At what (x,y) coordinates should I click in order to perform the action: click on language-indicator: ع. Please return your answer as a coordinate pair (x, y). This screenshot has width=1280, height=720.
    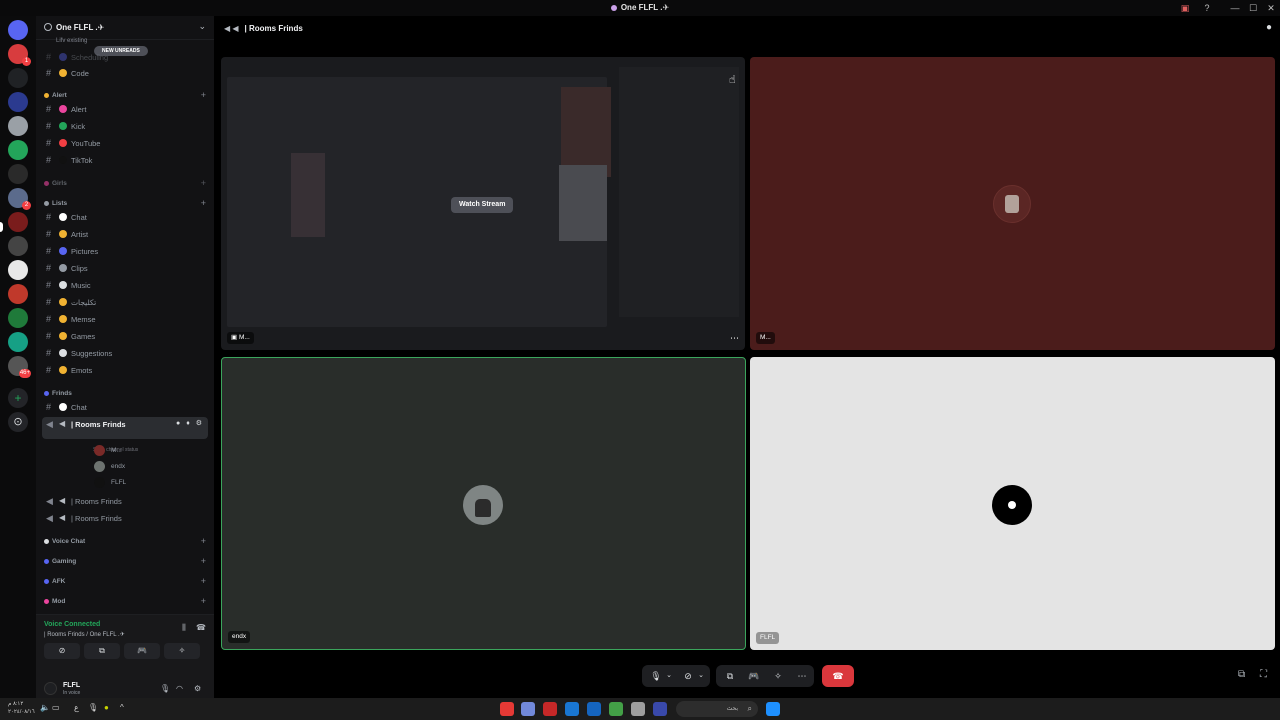
    Looking at the image, I should click on (76, 707).